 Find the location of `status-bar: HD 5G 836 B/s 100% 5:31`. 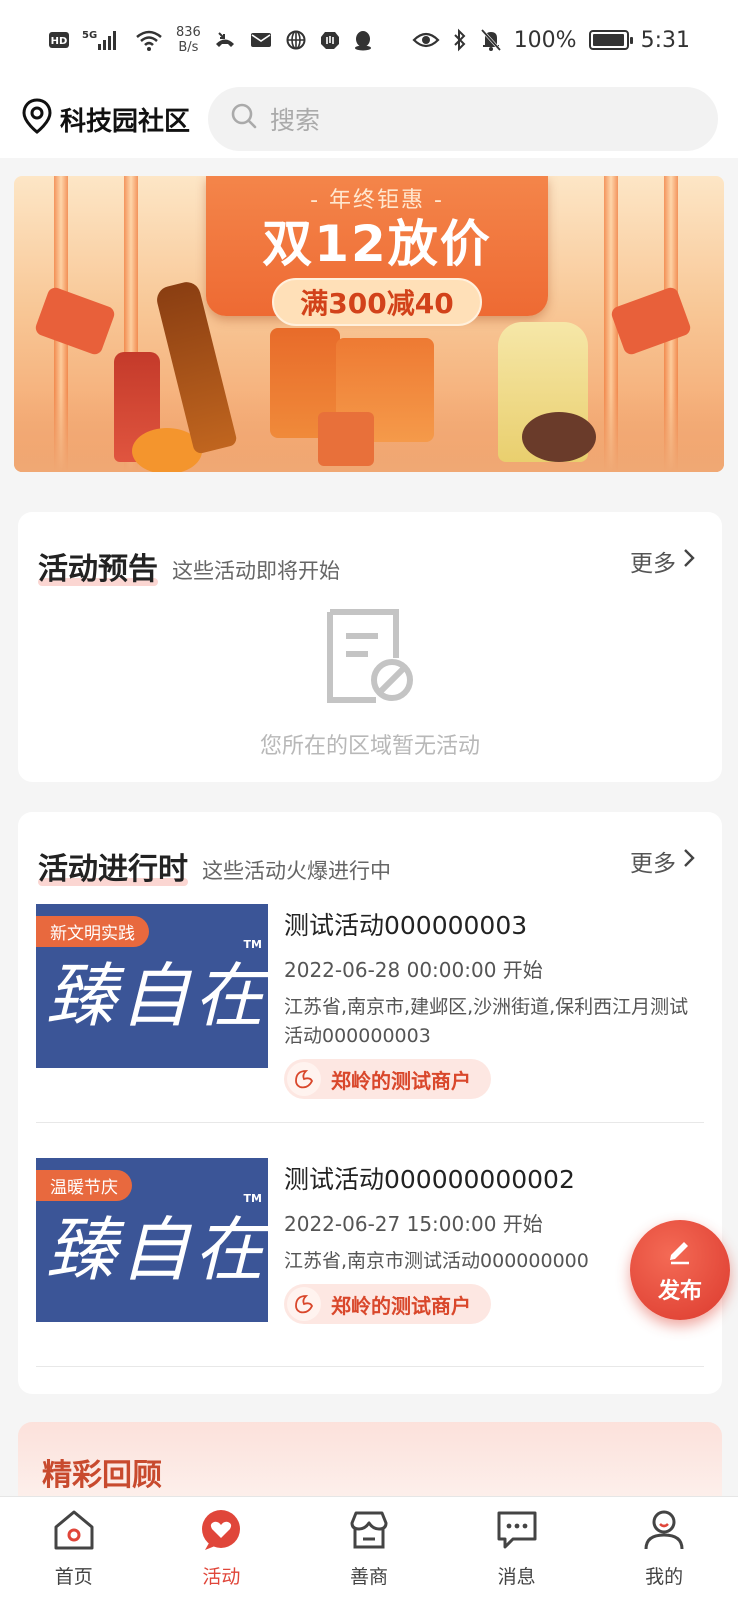

status-bar: HD 5G 836 B/s 100% 5:31 is located at coordinates (369, 40).